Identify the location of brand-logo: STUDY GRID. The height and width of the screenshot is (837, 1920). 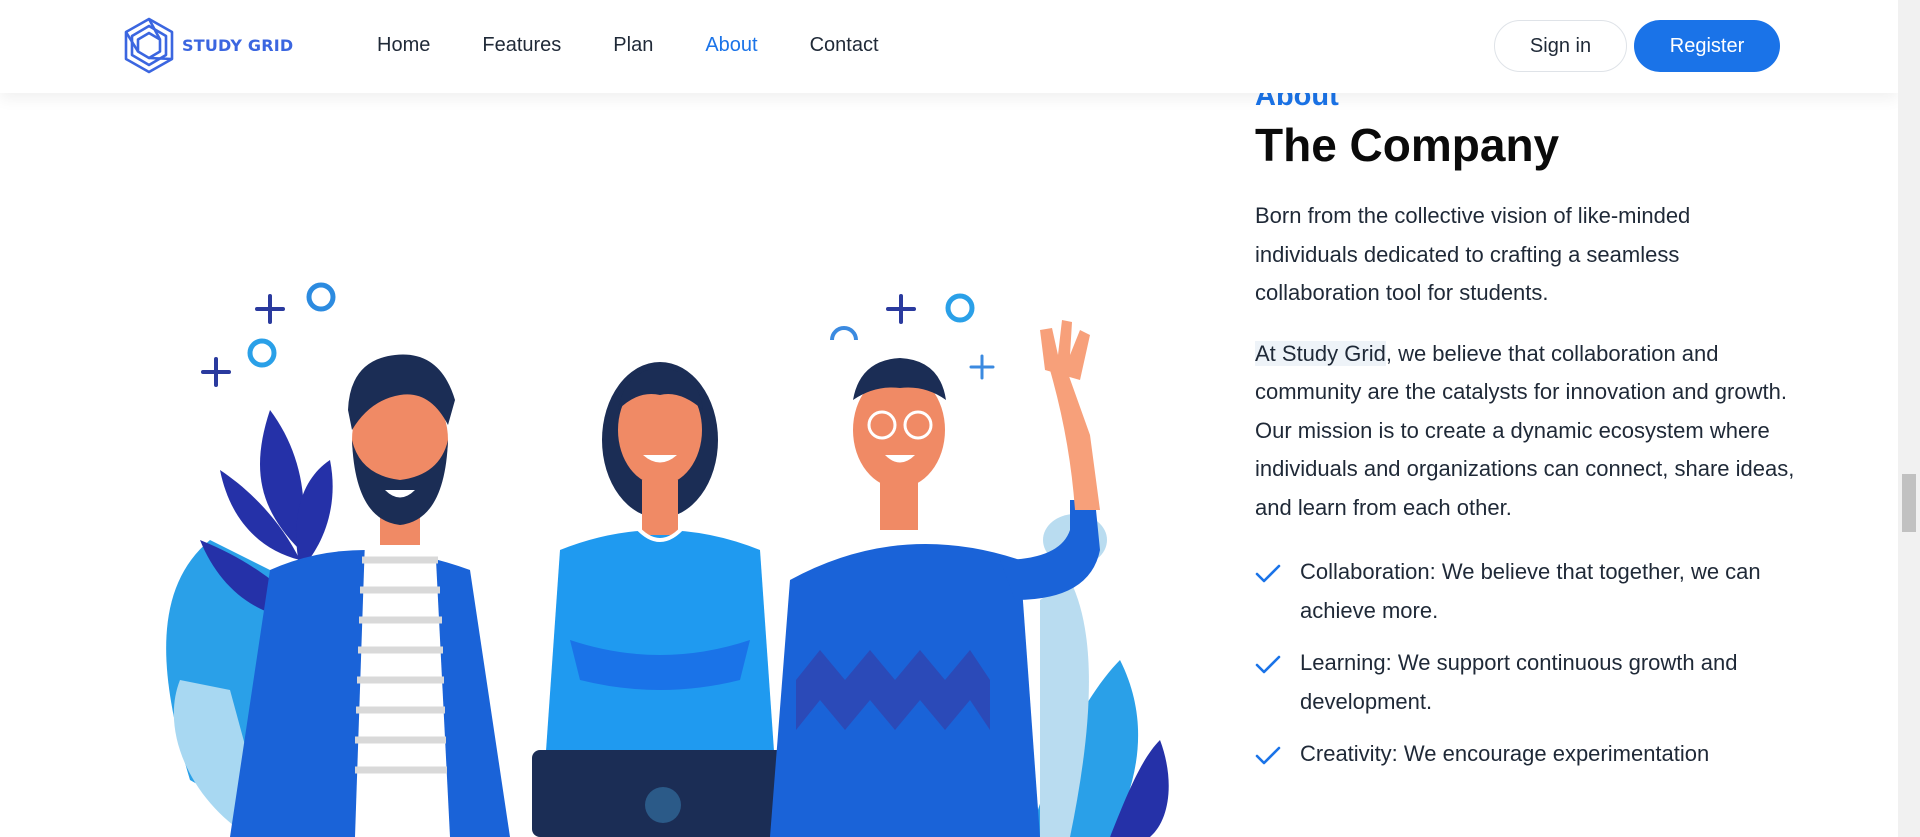
(207, 45).